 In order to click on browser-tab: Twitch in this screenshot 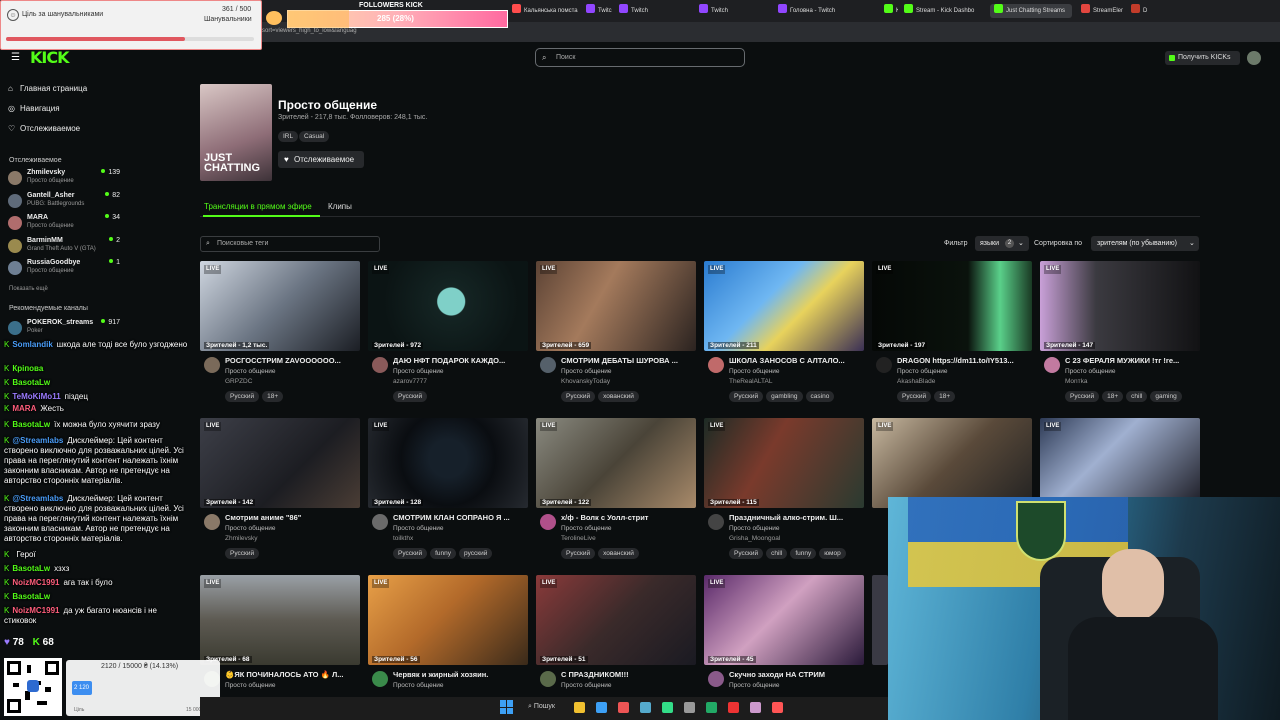, I will do `click(730, 11)`.